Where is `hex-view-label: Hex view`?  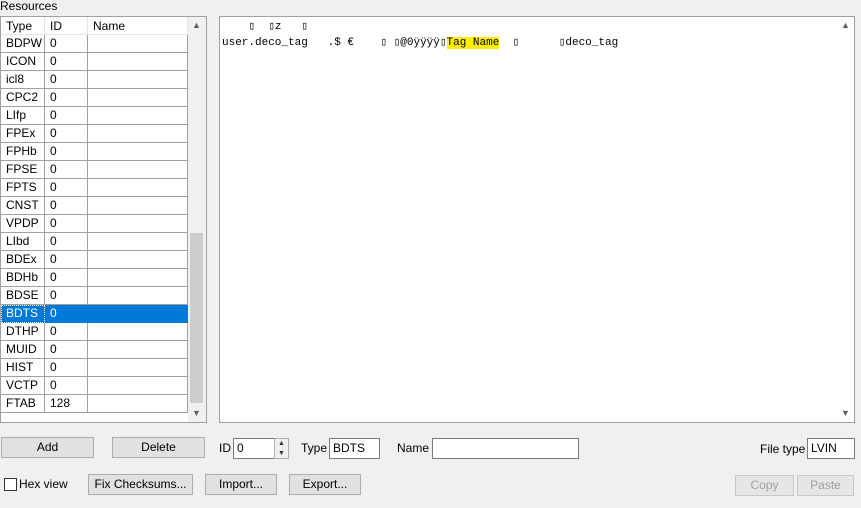
hex-view-label: Hex view is located at coordinates (43, 484).